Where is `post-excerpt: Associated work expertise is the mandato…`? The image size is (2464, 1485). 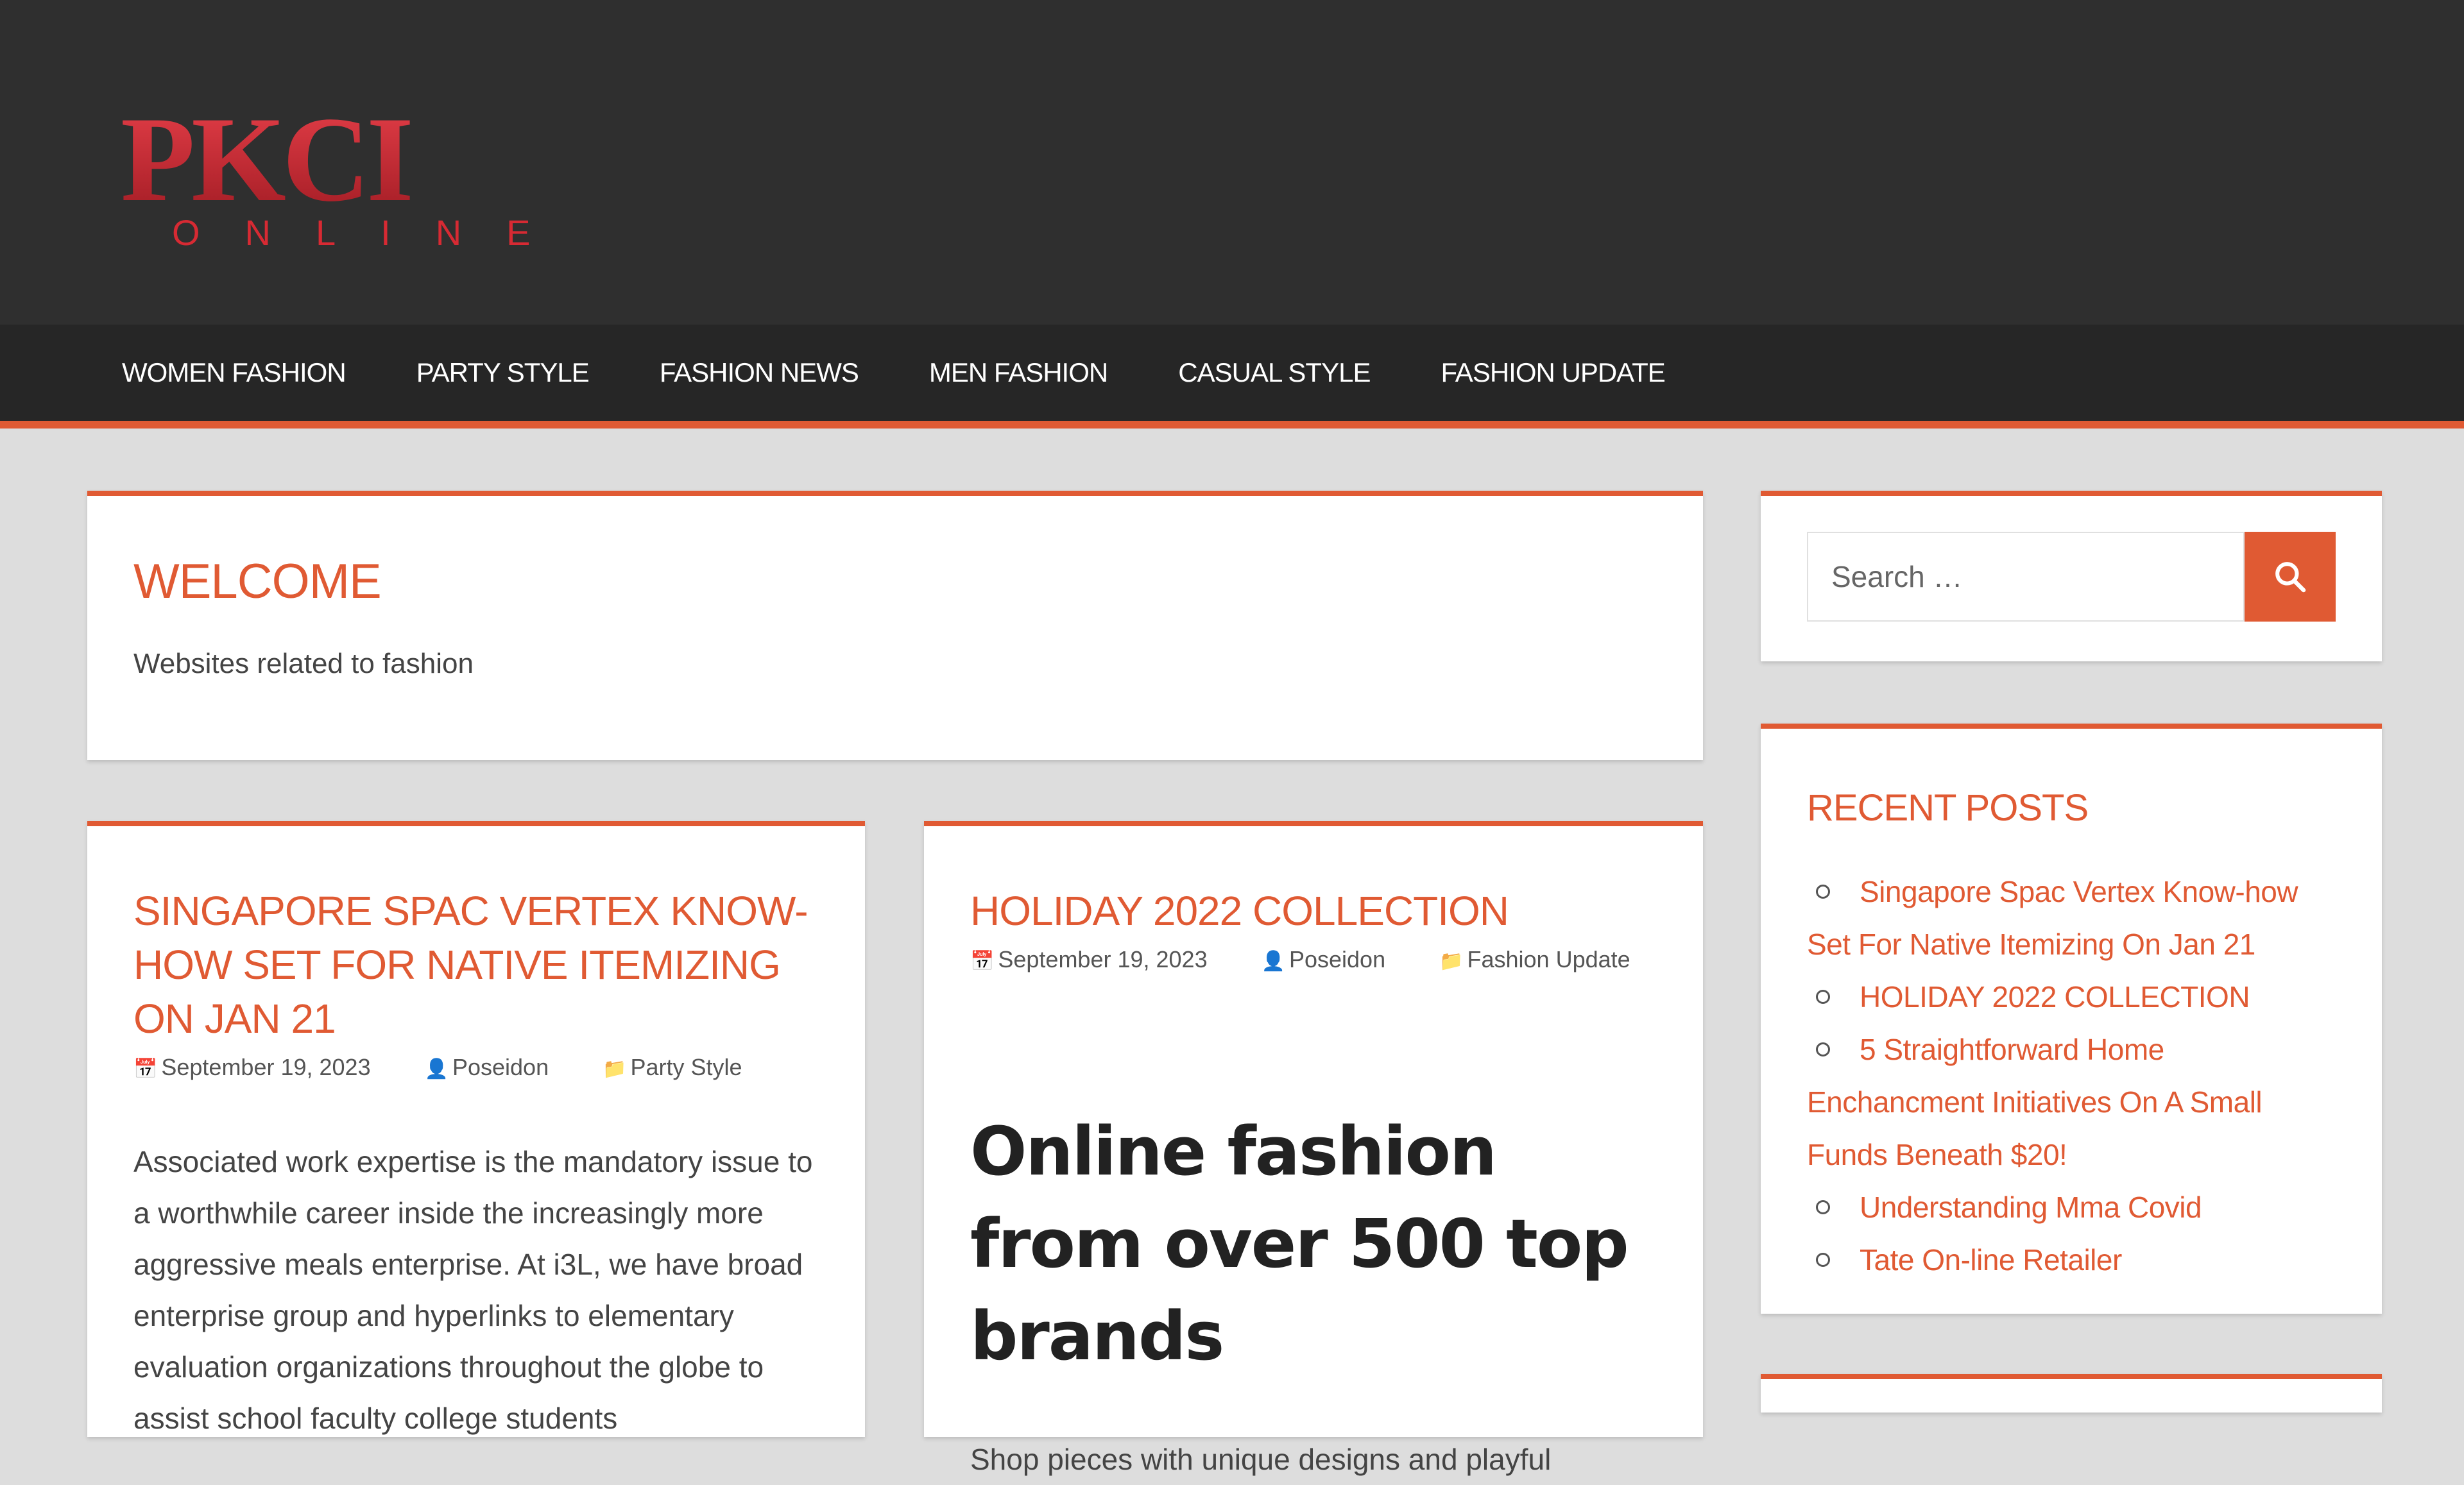 post-excerpt: Associated work expertise is the mandato… is located at coordinates (473, 1290).